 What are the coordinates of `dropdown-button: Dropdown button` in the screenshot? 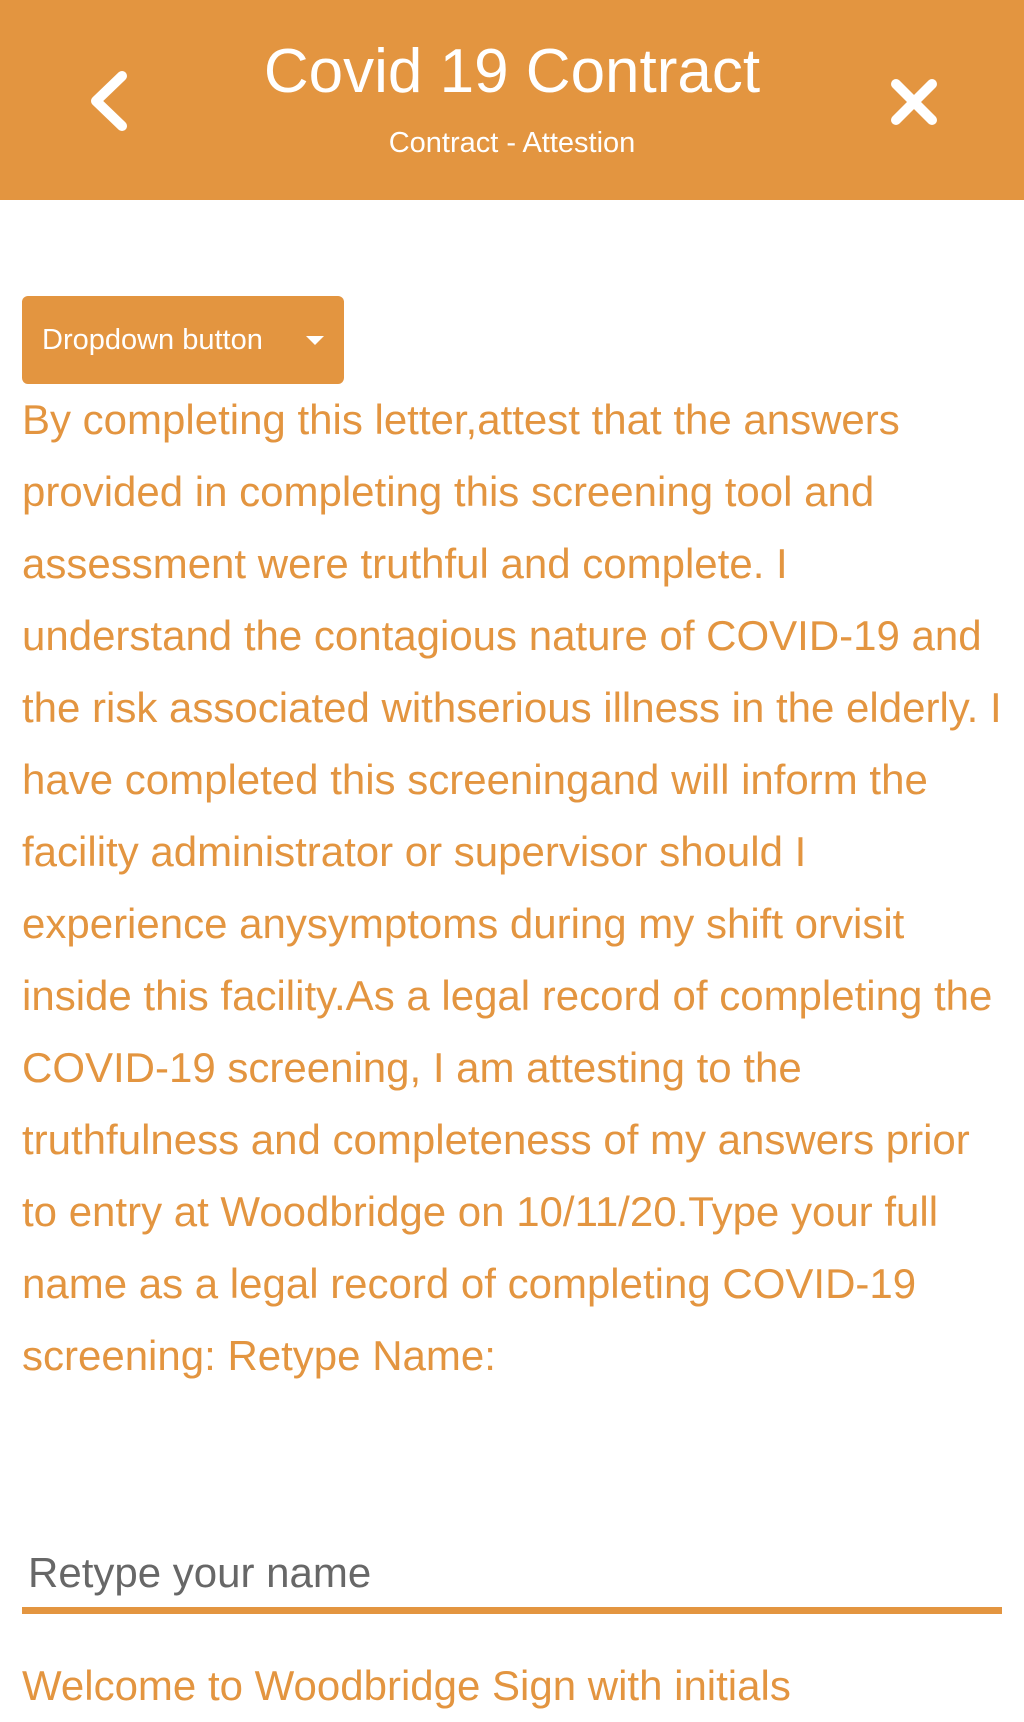 It's located at (183, 340).